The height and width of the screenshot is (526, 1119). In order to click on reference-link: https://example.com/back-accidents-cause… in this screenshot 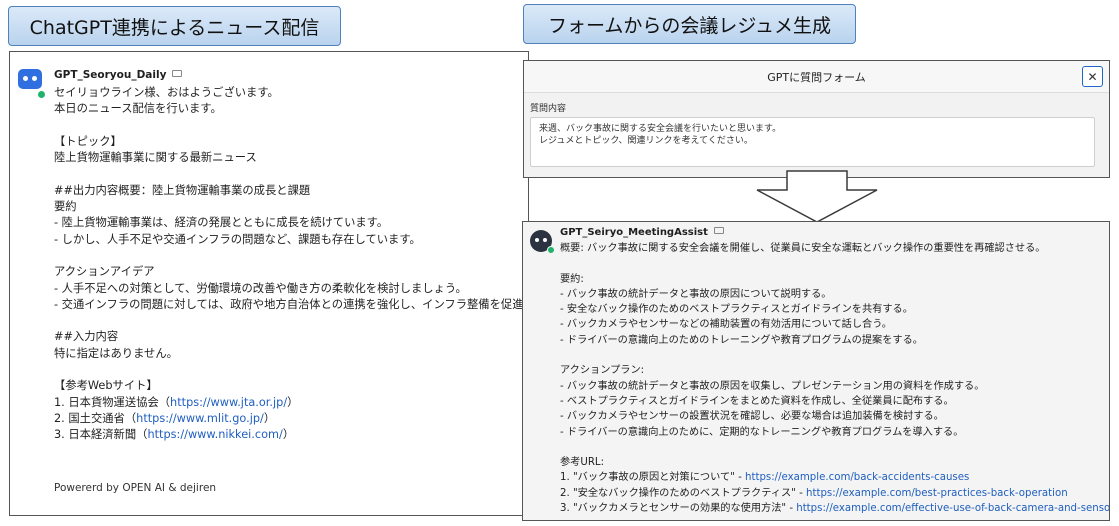, I will do `click(857, 477)`.